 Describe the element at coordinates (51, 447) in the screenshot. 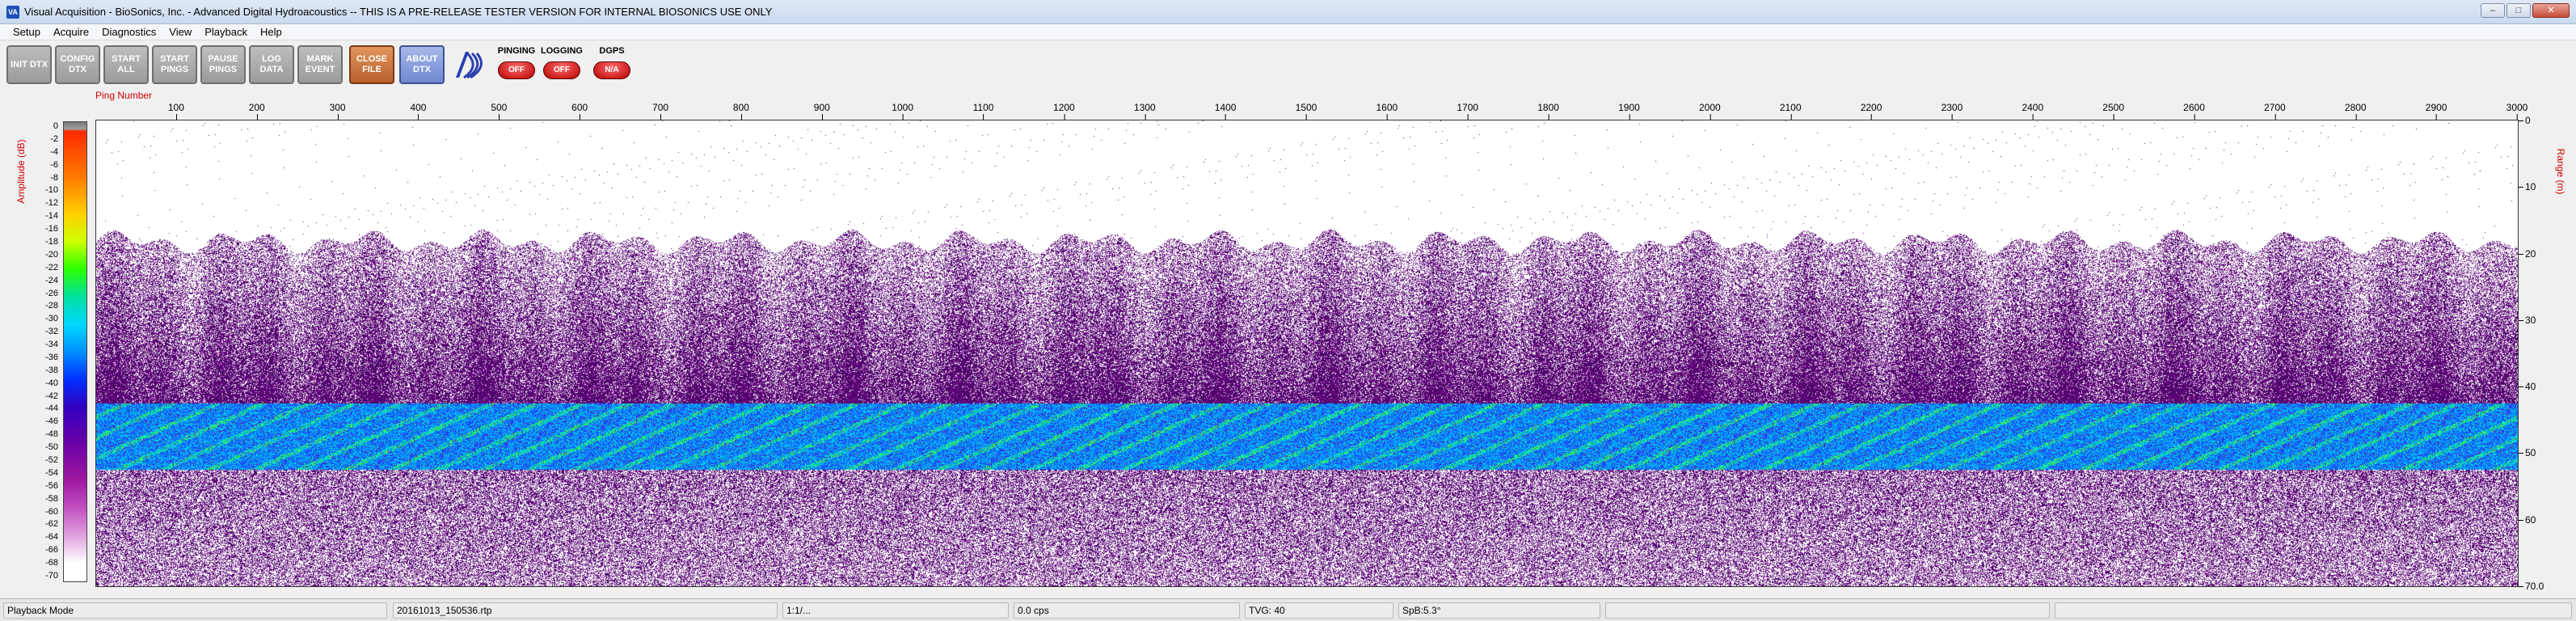

I see `colorbar-tick-label: -50` at that location.